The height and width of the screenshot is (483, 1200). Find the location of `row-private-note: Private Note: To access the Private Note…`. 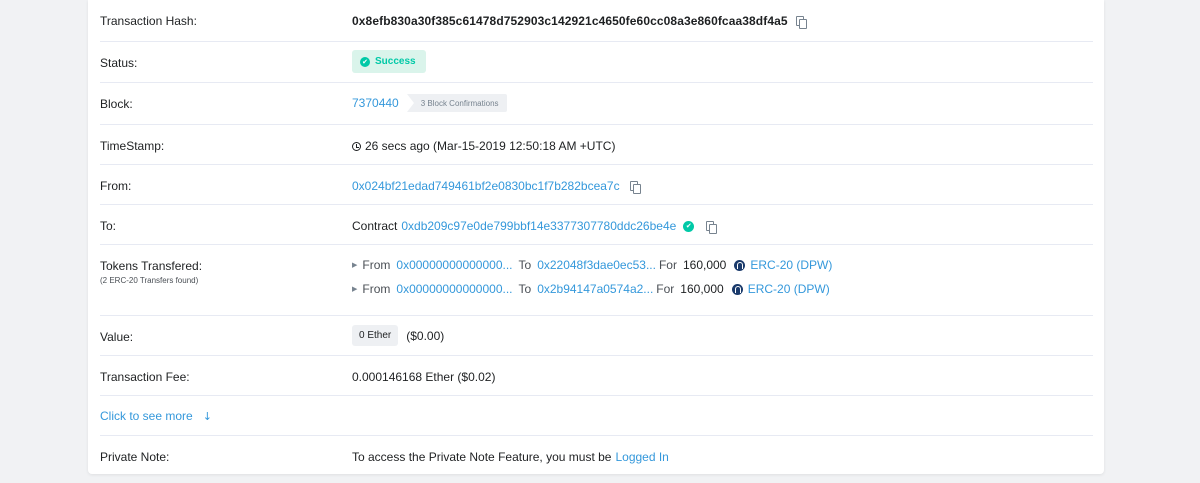

row-private-note: Private Note: To access the Private Note… is located at coordinates (596, 455).